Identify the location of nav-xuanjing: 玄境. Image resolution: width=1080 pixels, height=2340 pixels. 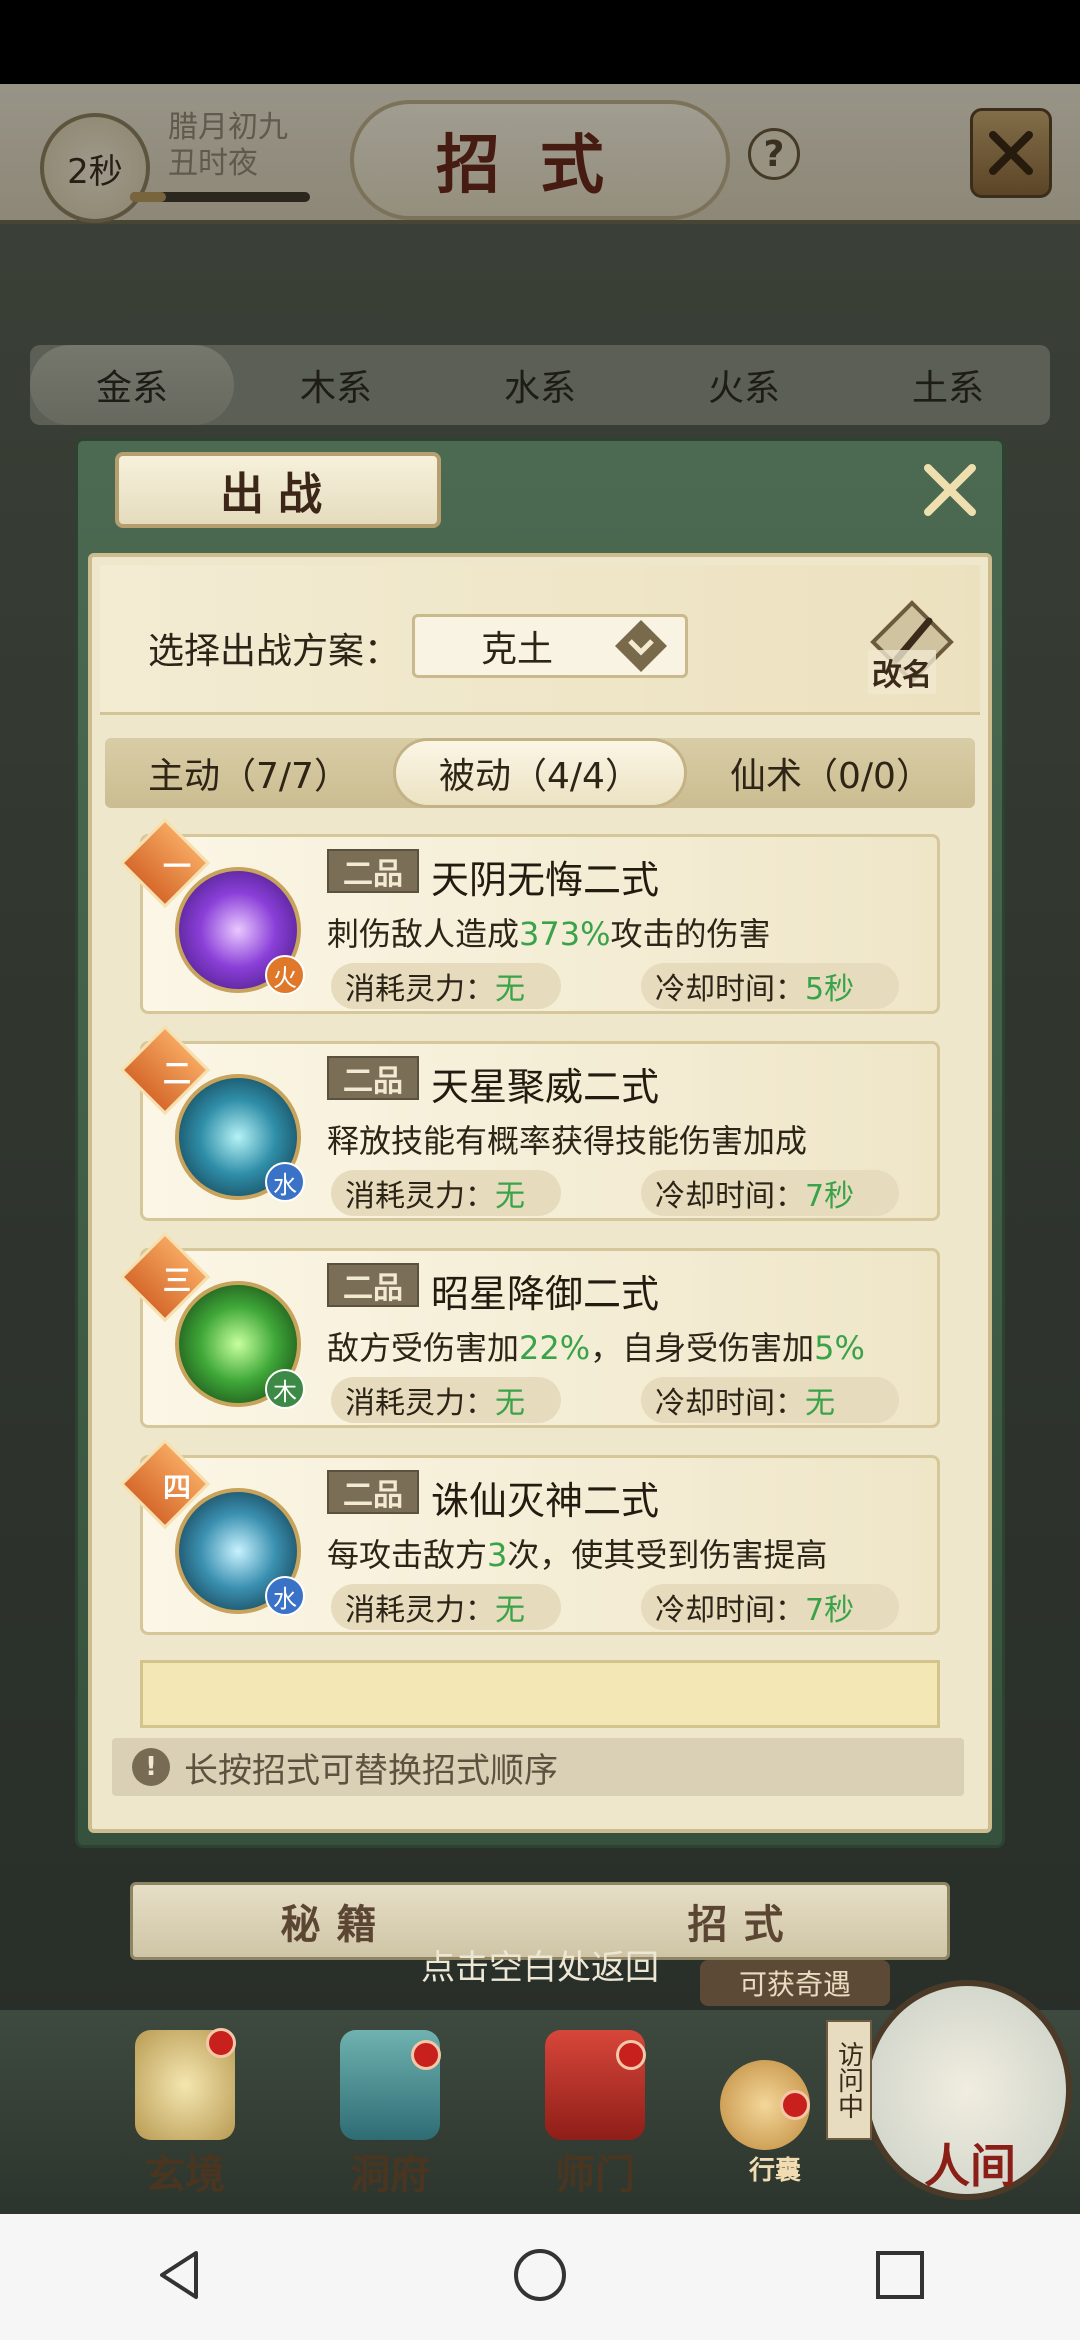
(185, 2114).